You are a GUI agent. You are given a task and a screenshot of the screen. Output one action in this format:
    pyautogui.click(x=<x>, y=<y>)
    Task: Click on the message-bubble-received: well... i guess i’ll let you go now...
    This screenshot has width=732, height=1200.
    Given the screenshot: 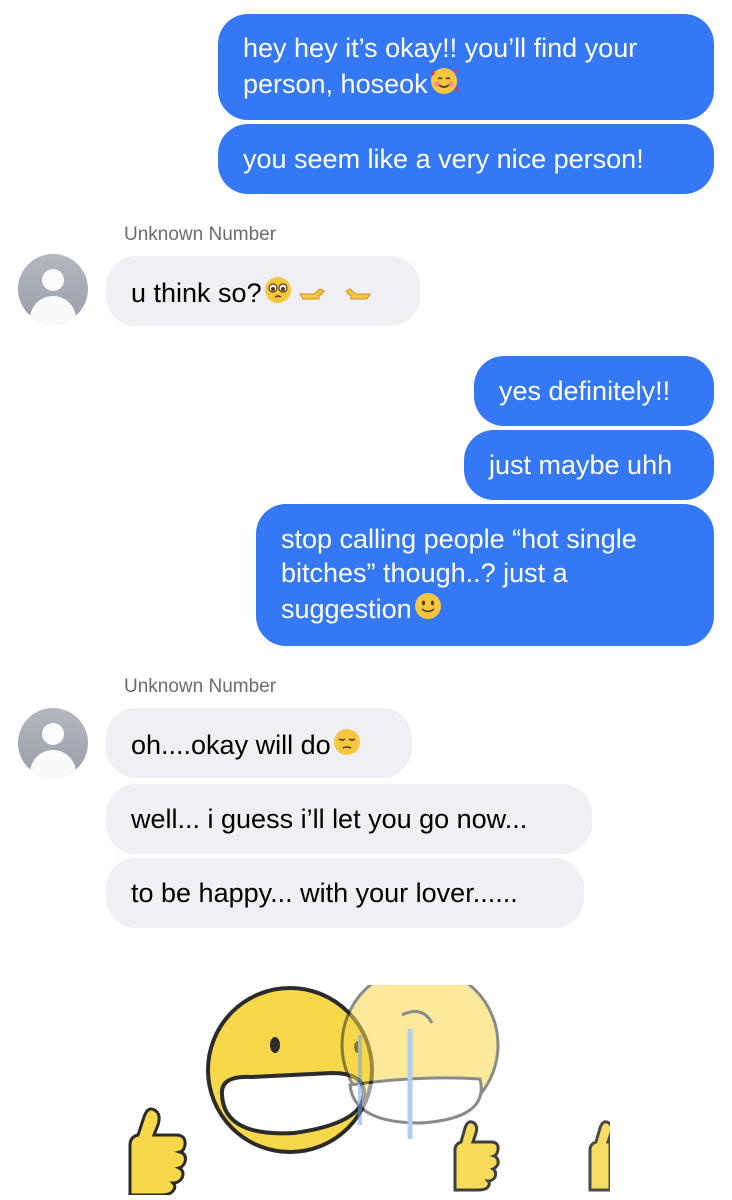 What is the action you would take?
    pyautogui.click(x=349, y=819)
    